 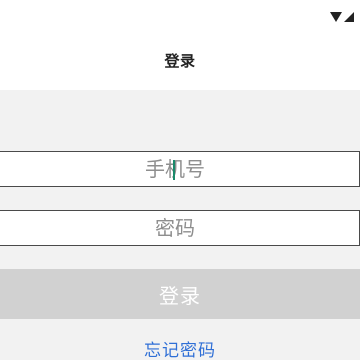 I want to click on password-input, so click(x=179, y=228).